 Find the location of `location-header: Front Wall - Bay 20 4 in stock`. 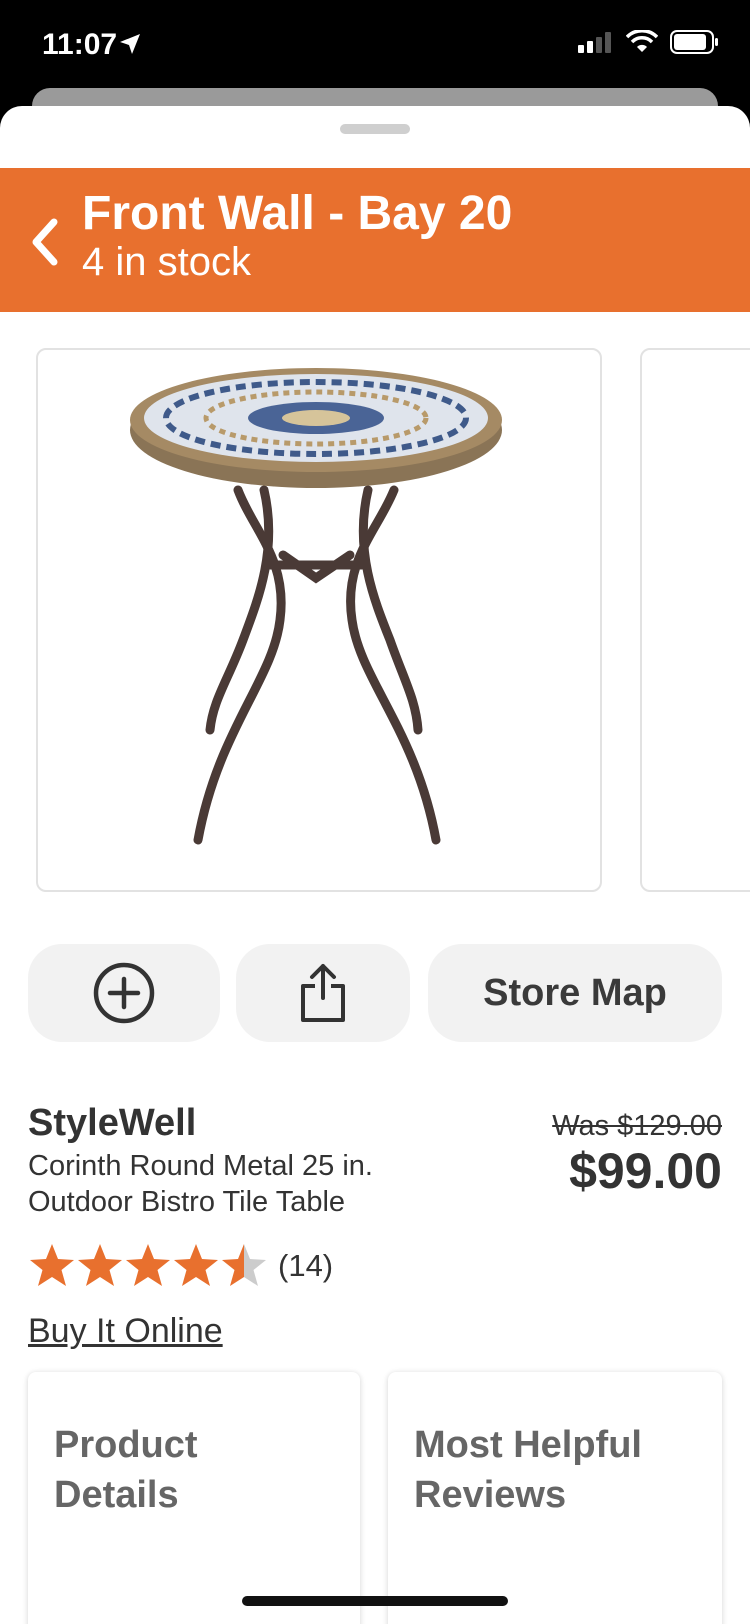

location-header: Front Wall - Bay 20 4 in stock is located at coordinates (375, 240).